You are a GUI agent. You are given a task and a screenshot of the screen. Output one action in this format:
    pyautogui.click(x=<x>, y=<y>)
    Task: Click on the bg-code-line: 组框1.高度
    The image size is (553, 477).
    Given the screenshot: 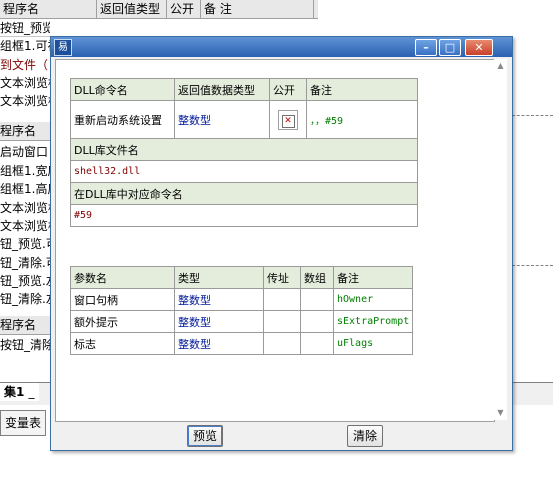 What is the action you would take?
    pyautogui.click(x=25, y=189)
    